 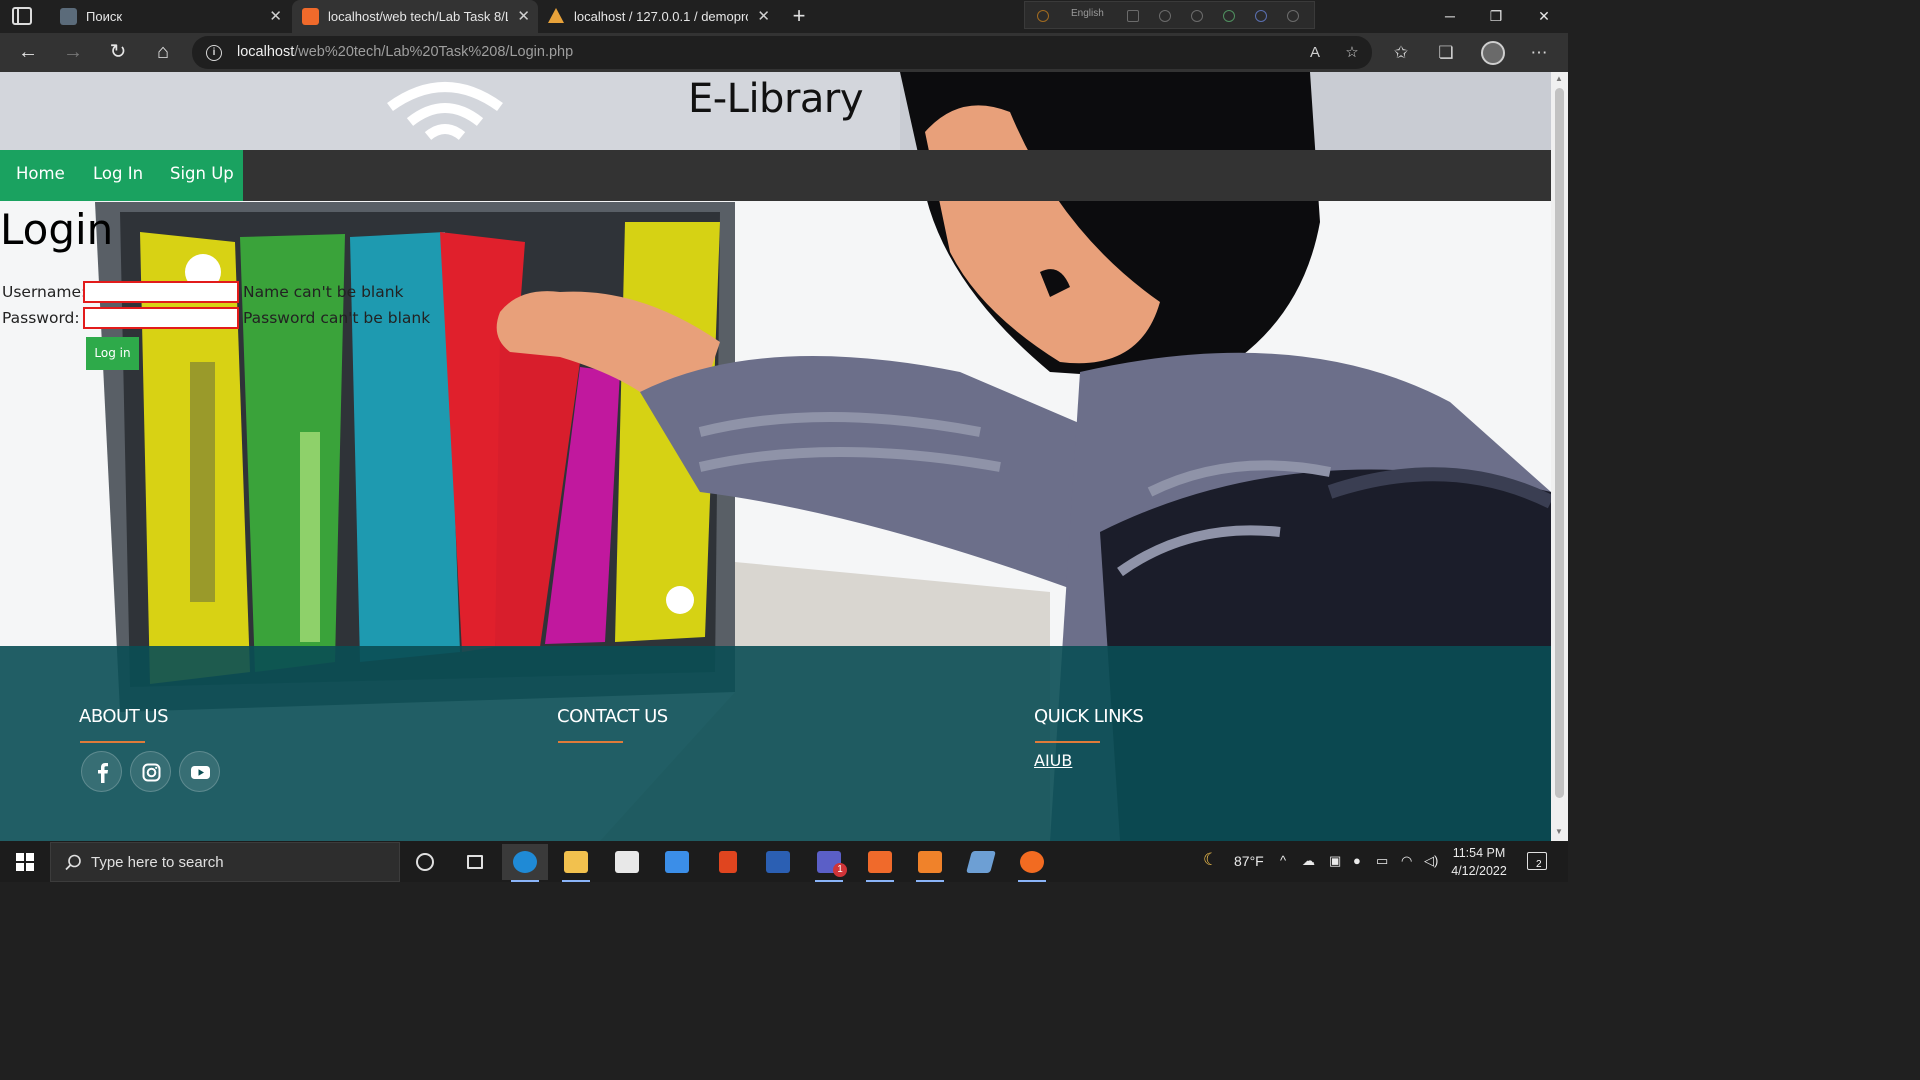 I want to click on battery-icon: ▭, so click(x=1382, y=861).